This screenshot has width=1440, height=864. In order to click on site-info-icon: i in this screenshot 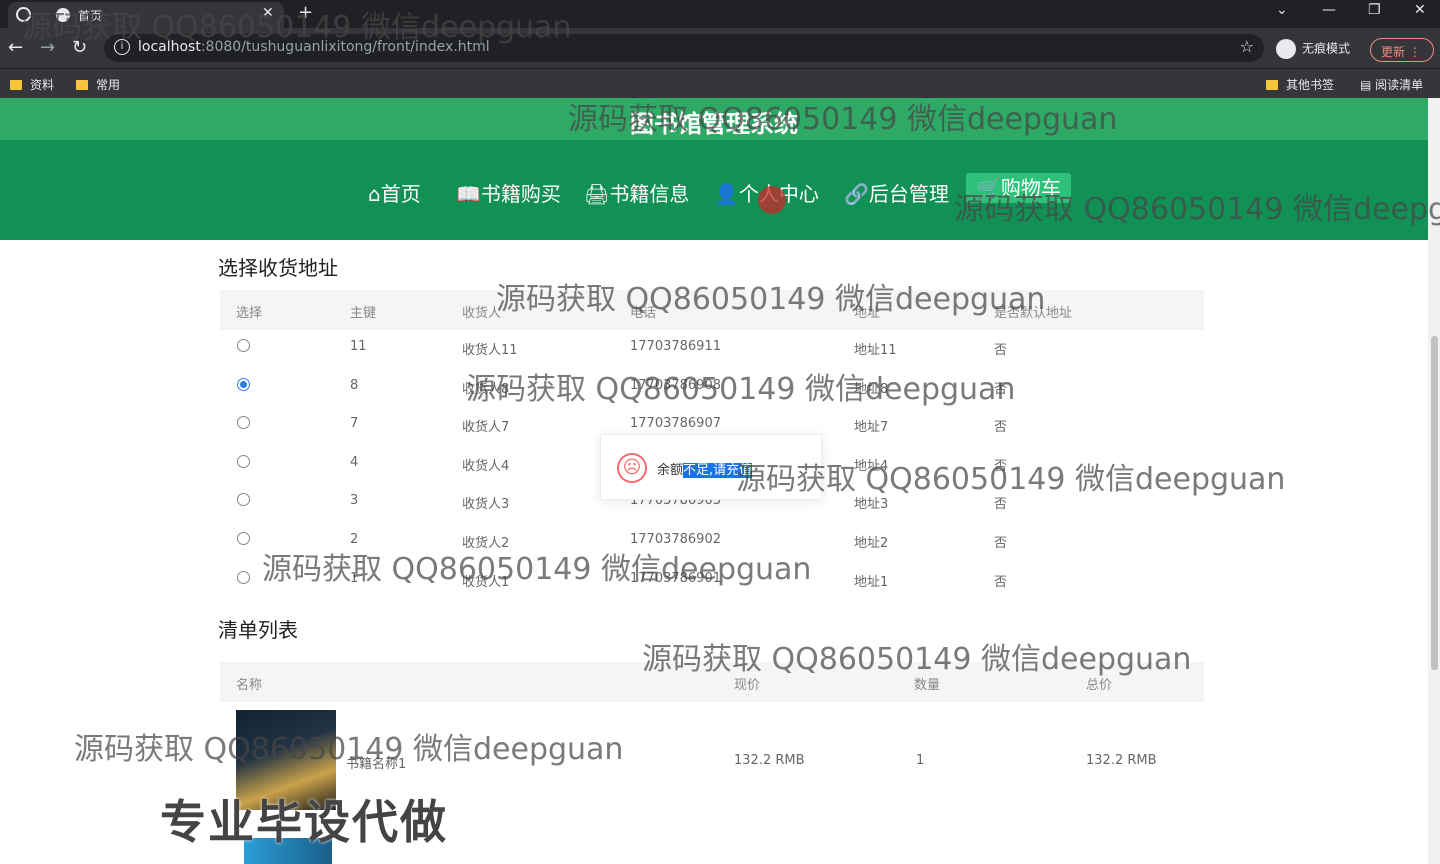, I will do `click(122, 47)`.